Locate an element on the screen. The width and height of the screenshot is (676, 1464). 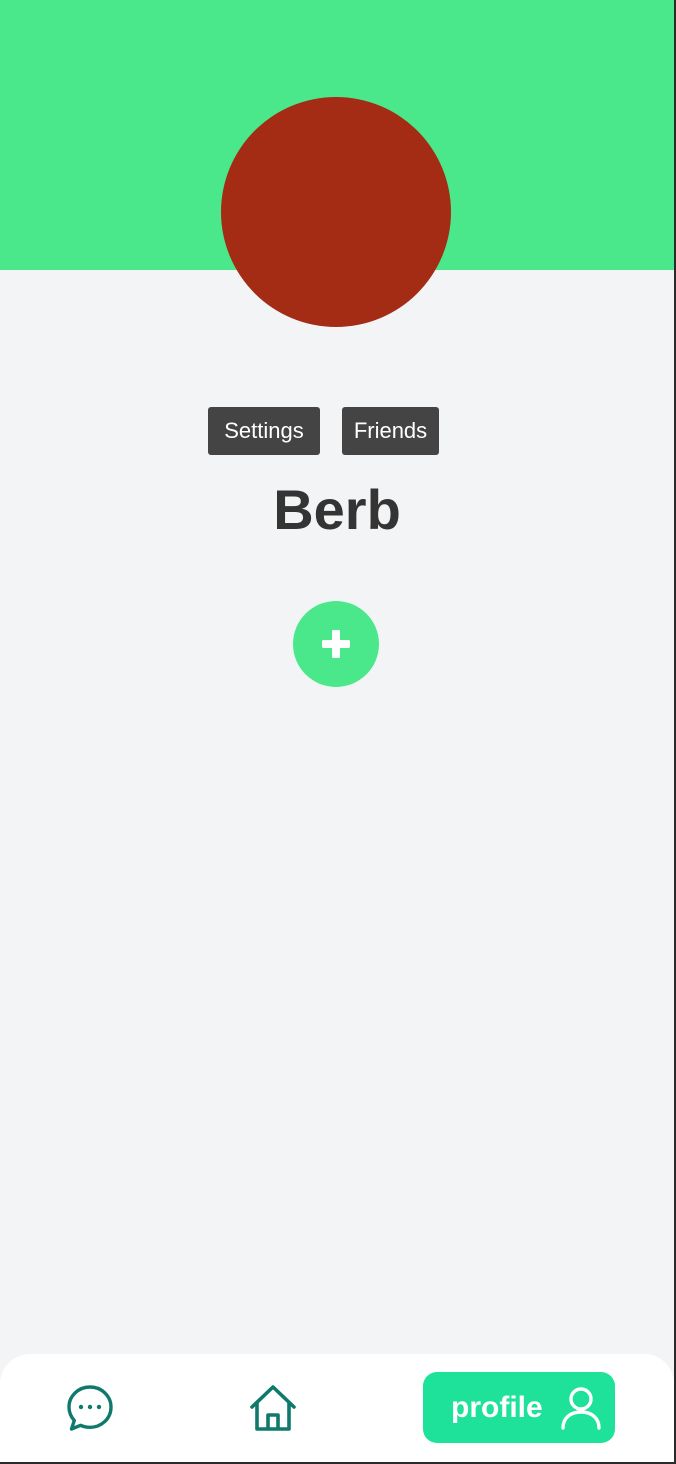
bottom-nav: profile is located at coordinates (337, 1408).